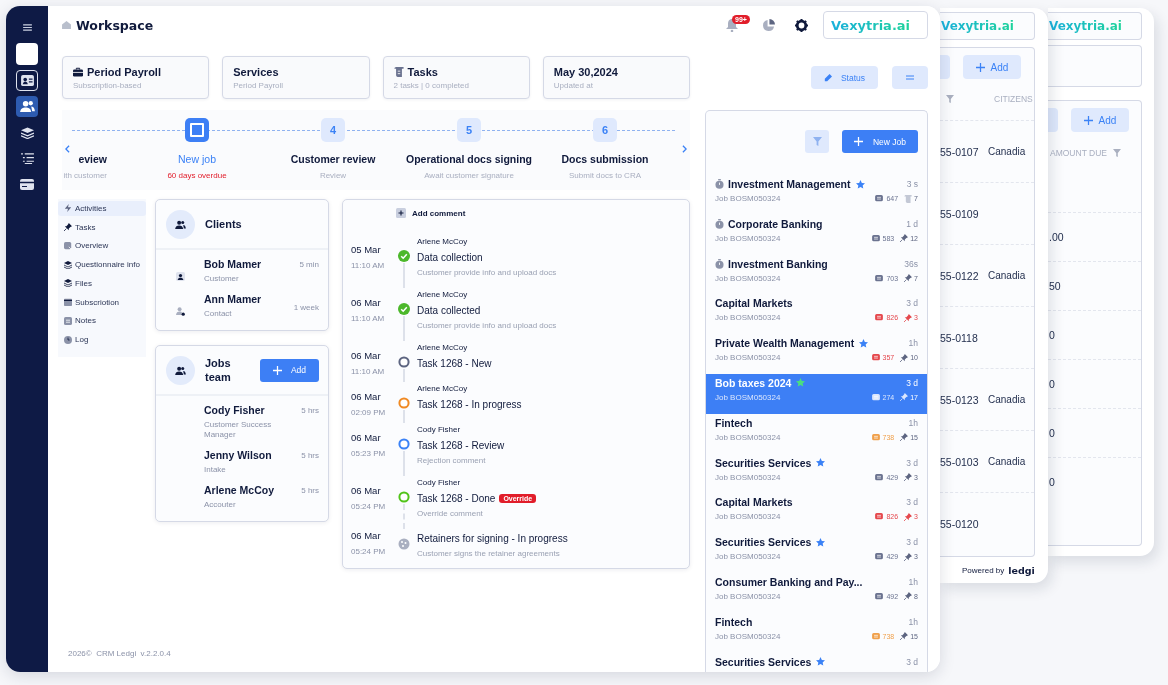 This screenshot has height=685, width=1168. Describe the element at coordinates (102, 339) in the screenshot. I see `menu-item: Log` at that location.